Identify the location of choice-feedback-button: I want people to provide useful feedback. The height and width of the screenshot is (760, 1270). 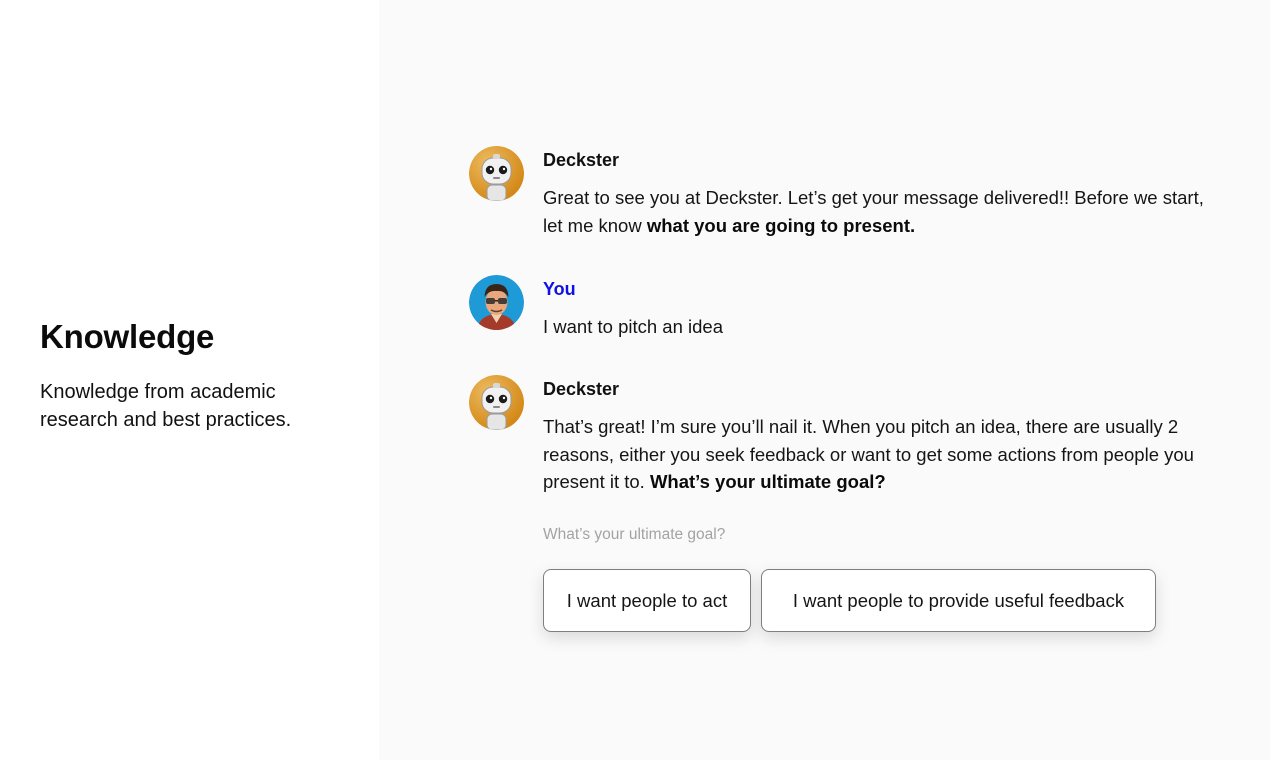
(958, 600).